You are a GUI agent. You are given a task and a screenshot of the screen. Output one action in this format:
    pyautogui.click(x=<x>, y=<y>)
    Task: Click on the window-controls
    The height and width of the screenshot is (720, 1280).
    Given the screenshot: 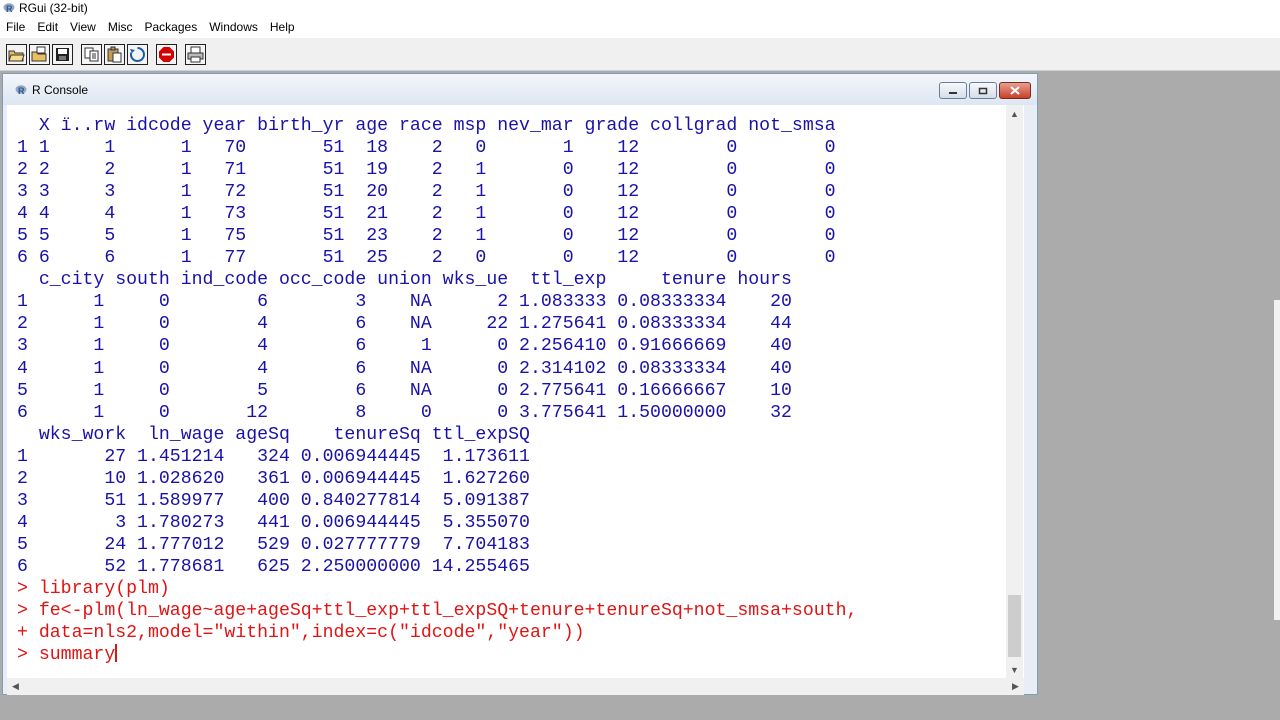 What is the action you would take?
    pyautogui.click(x=984, y=90)
    